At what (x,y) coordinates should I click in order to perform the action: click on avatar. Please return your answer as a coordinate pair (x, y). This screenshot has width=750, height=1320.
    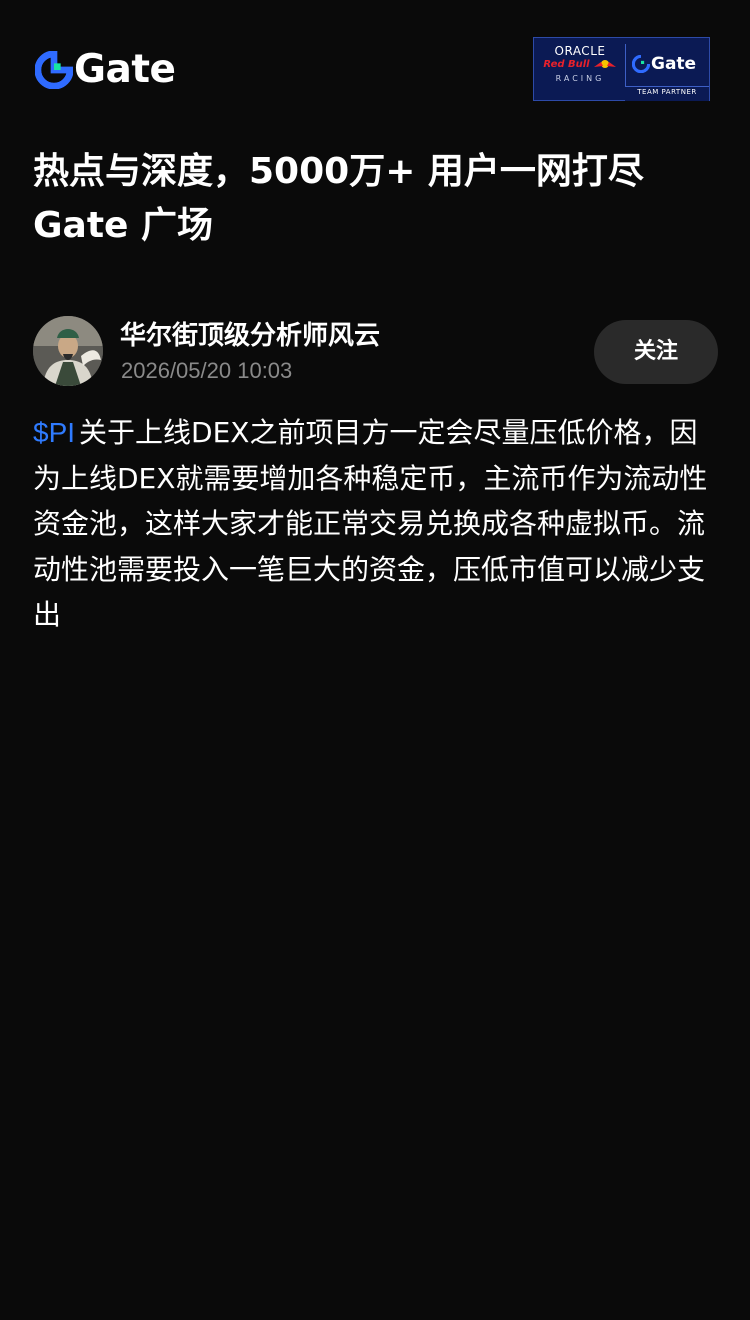
    Looking at the image, I should click on (68, 351).